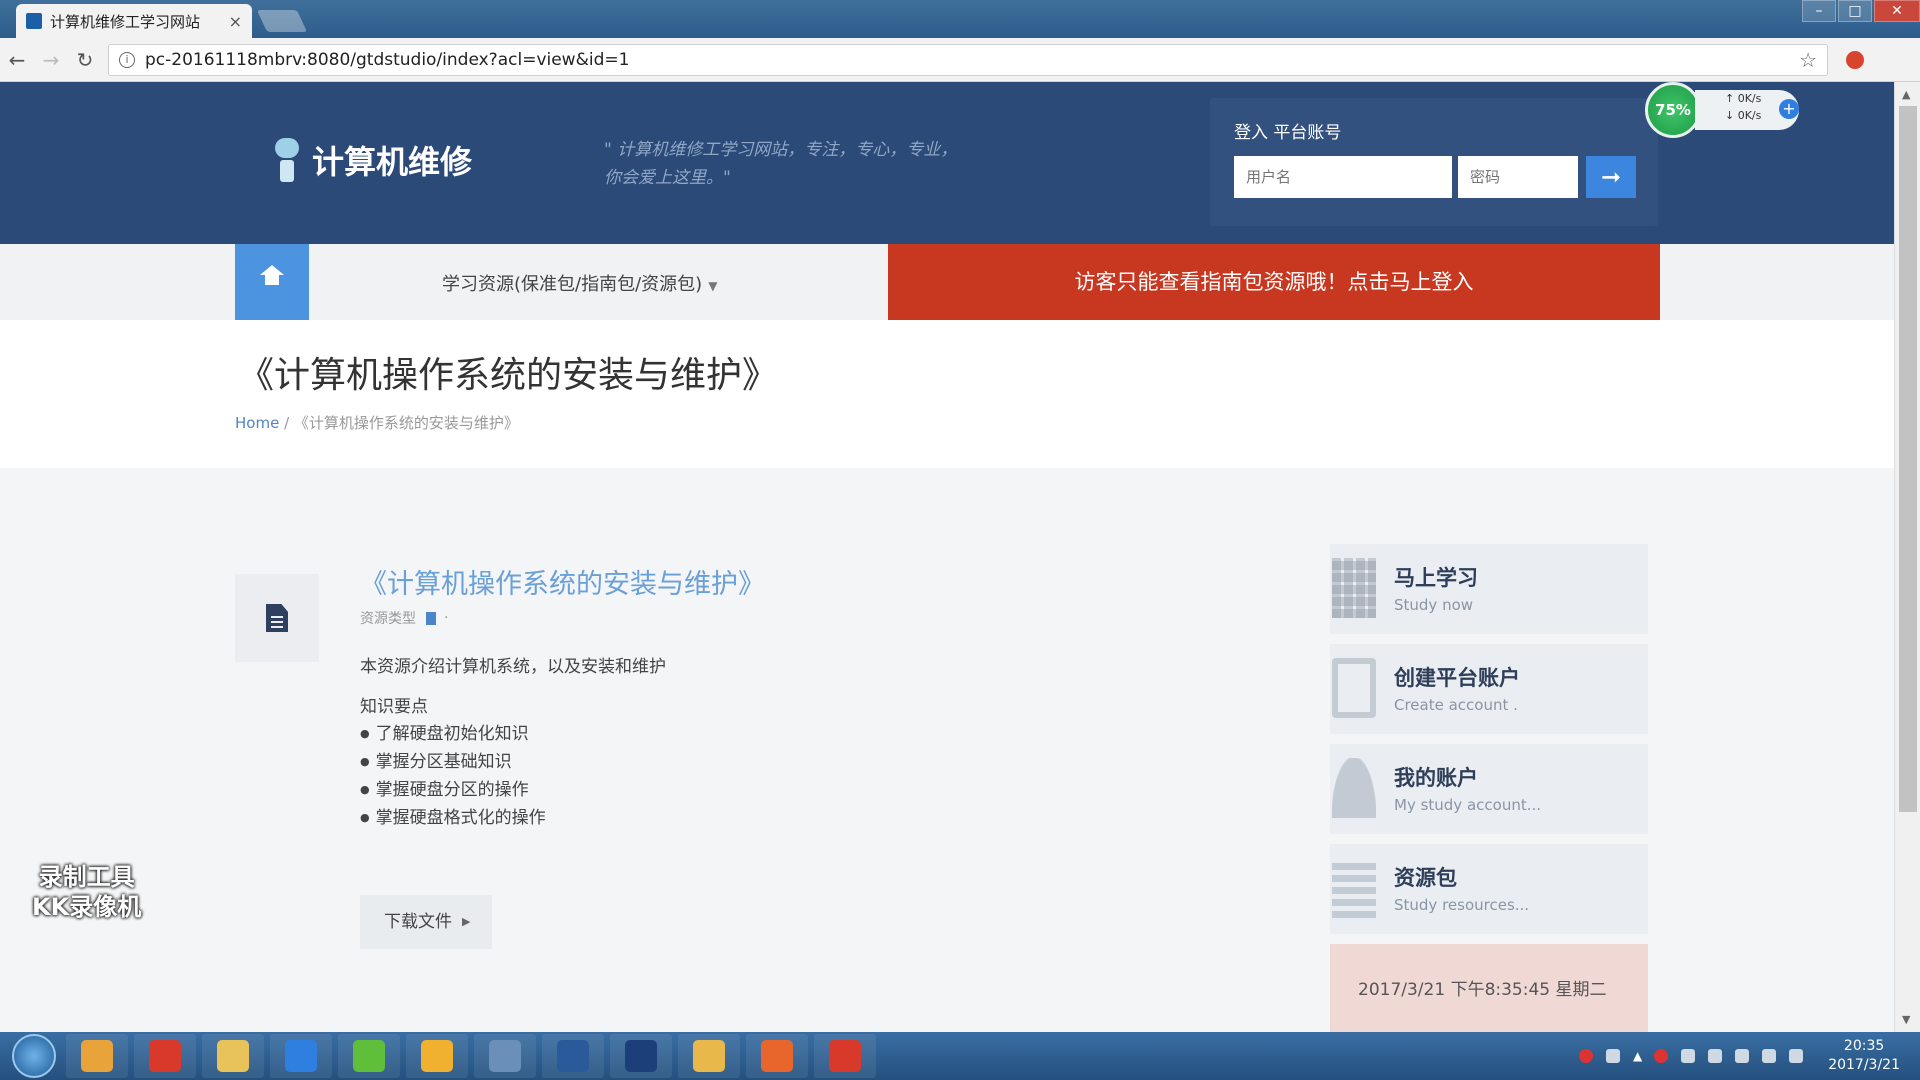 The width and height of the screenshot is (1920, 1080). Describe the element at coordinates (1611, 177) in the screenshot. I see `login-submit-button: ➞` at that location.